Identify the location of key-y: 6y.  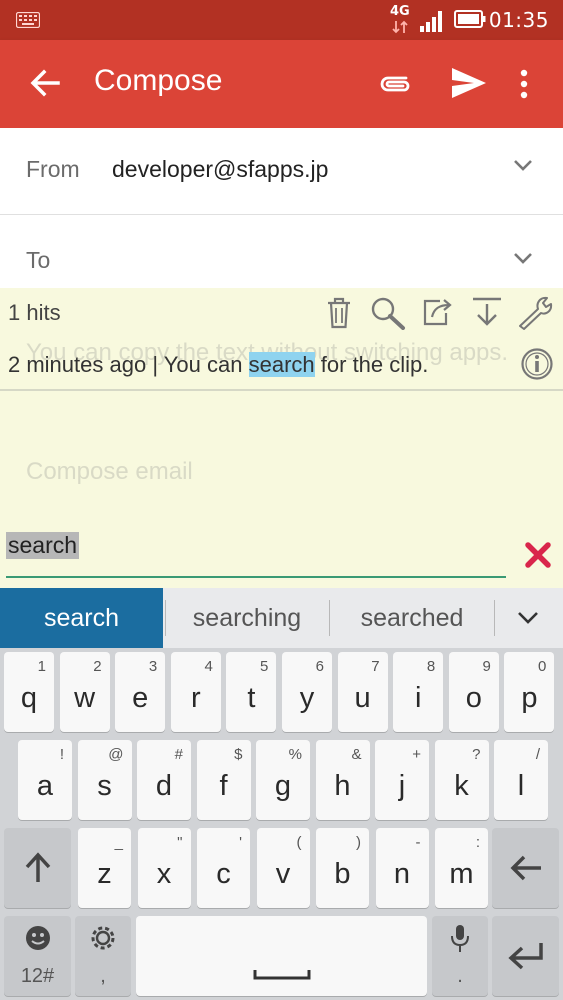
(307, 692).